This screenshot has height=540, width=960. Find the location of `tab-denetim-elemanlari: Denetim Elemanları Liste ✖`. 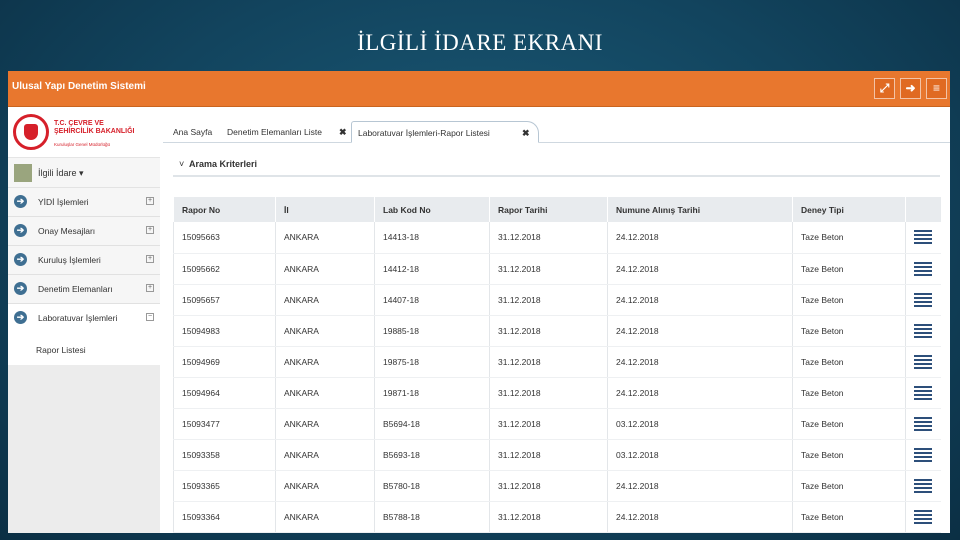

tab-denetim-elemanlari: Denetim Elemanları Liste ✖ is located at coordinates (286, 132).